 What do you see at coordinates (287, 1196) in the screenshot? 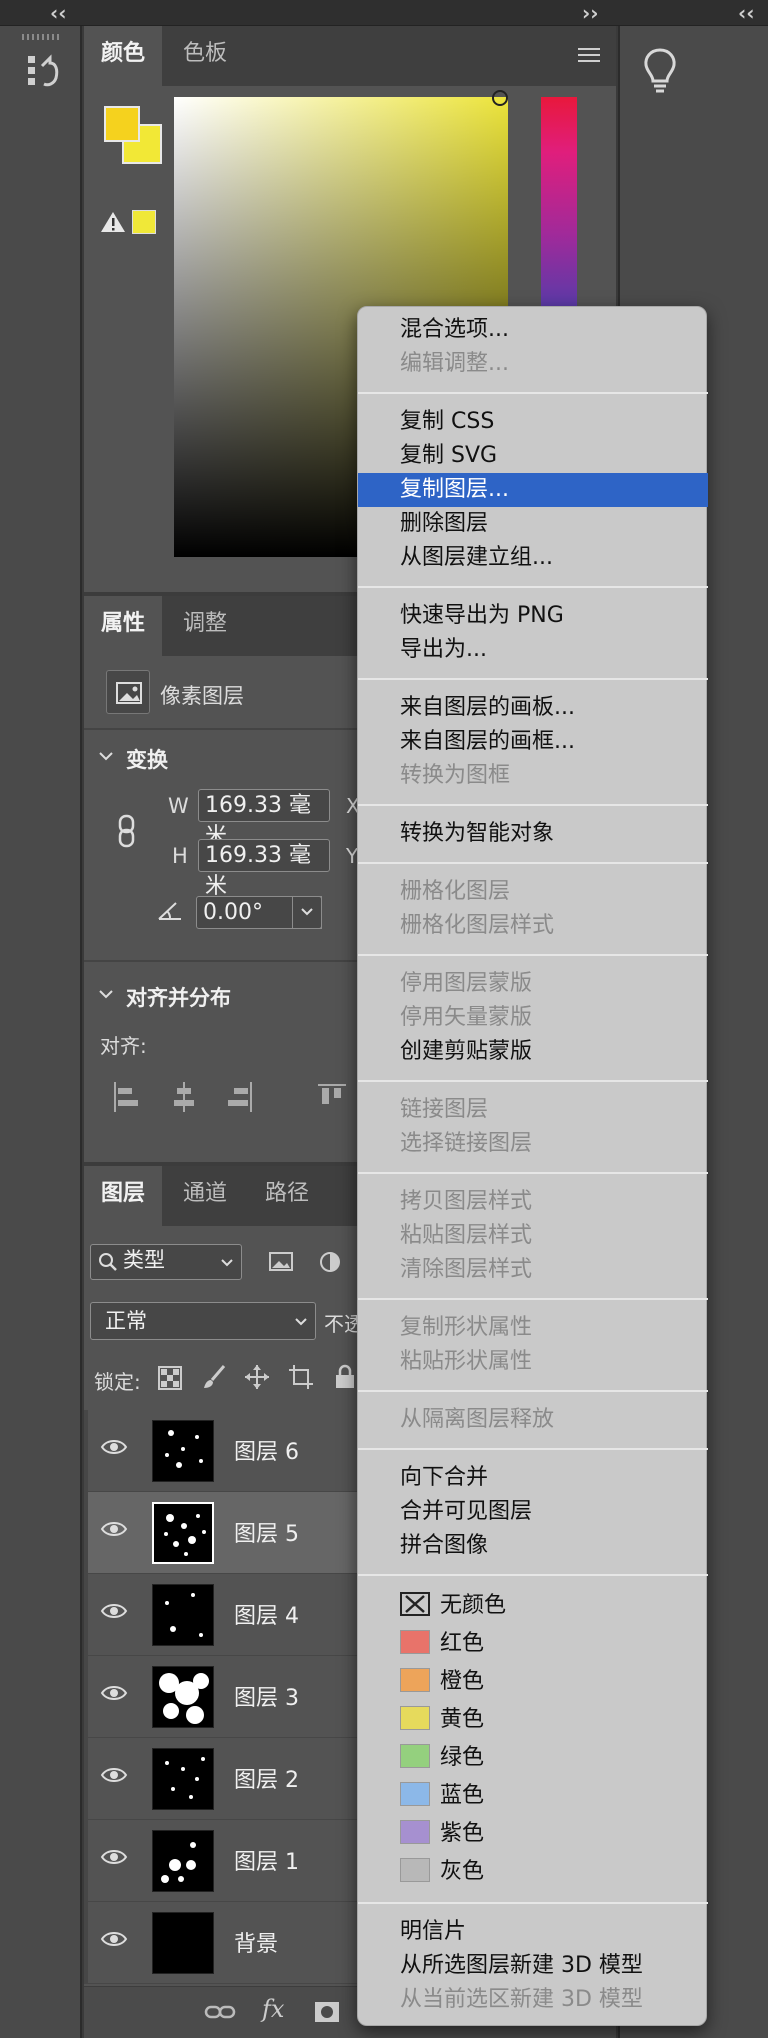
I see `tab-paths: 路径` at bounding box center [287, 1196].